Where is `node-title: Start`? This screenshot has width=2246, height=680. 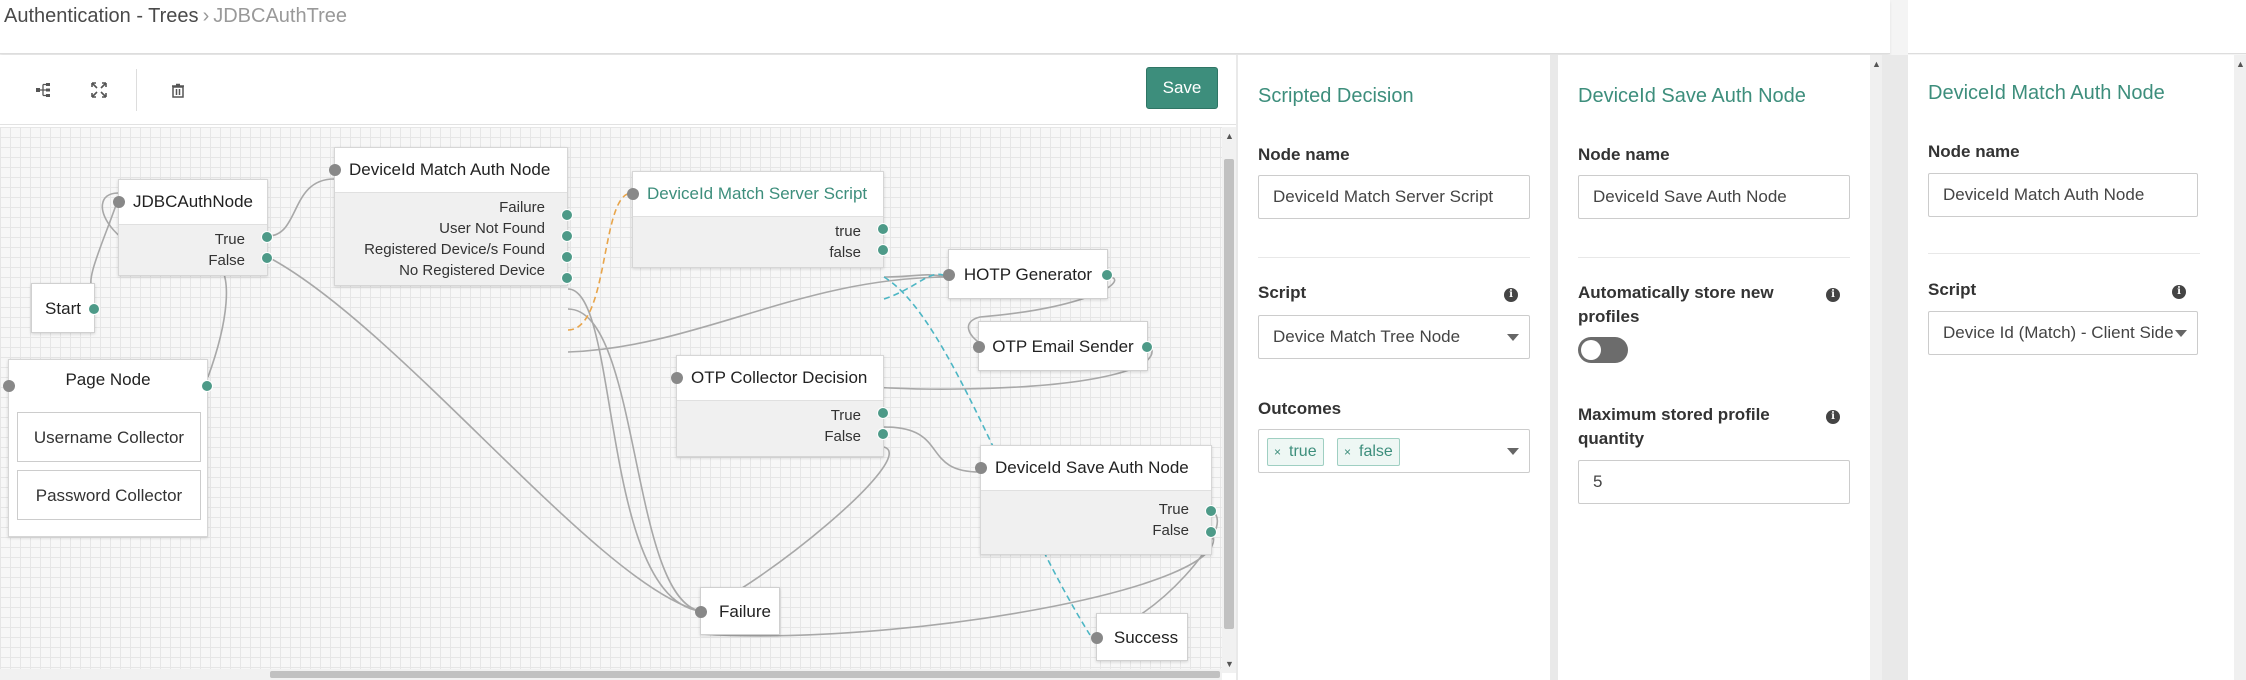
node-title: Start is located at coordinates (63, 308).